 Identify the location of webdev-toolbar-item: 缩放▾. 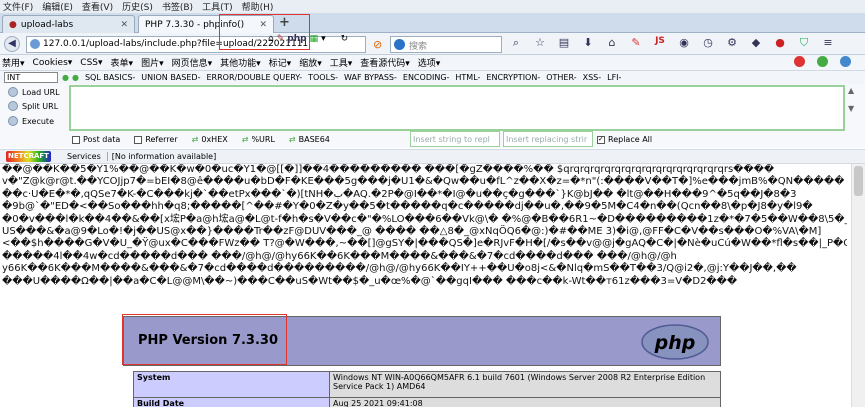
(310, 62).